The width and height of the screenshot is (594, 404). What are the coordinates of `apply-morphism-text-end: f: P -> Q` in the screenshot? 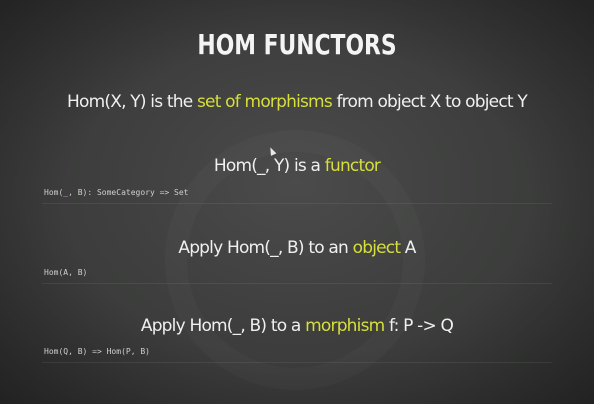 It's located at (419, 326).